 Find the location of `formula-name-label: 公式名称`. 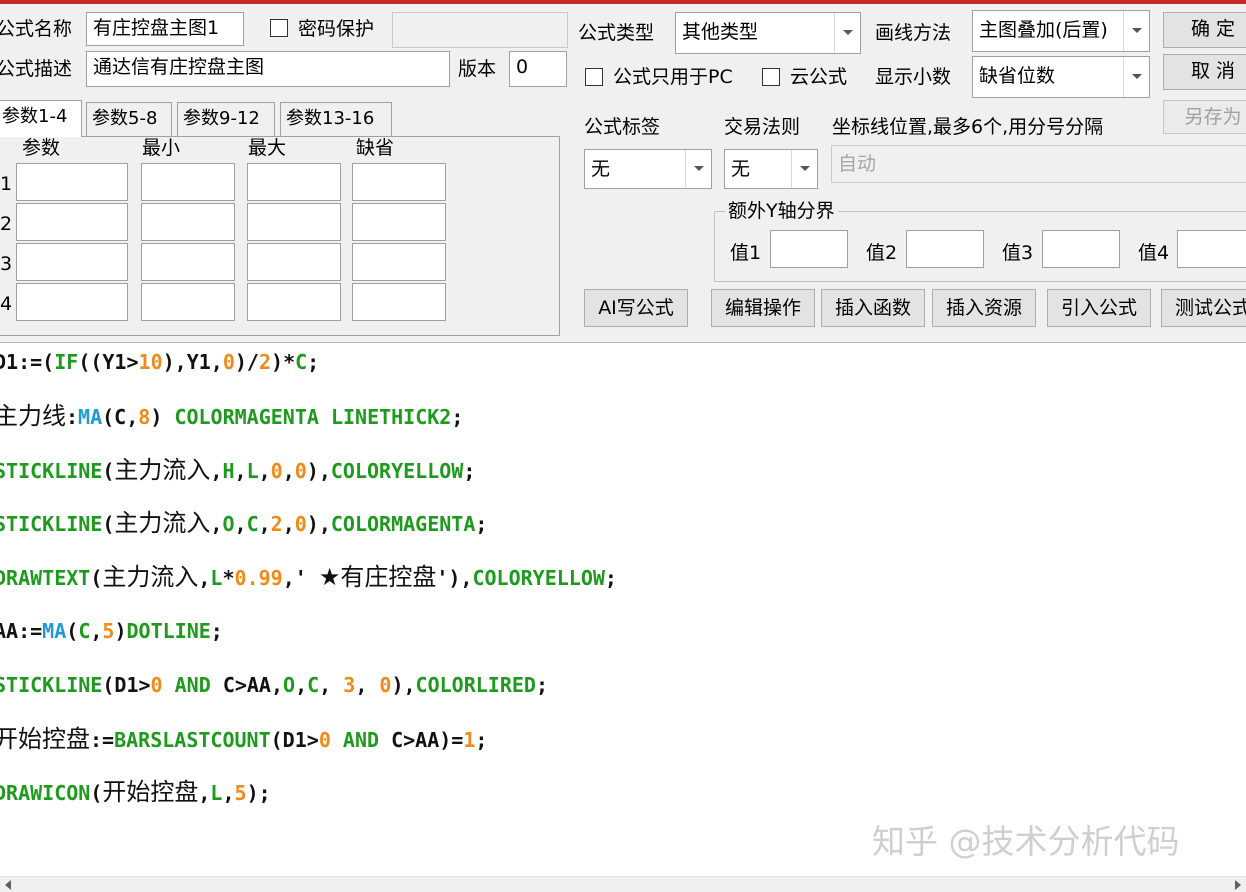

formula-name-label: 公式名称 is located at coordinates (36, 29).